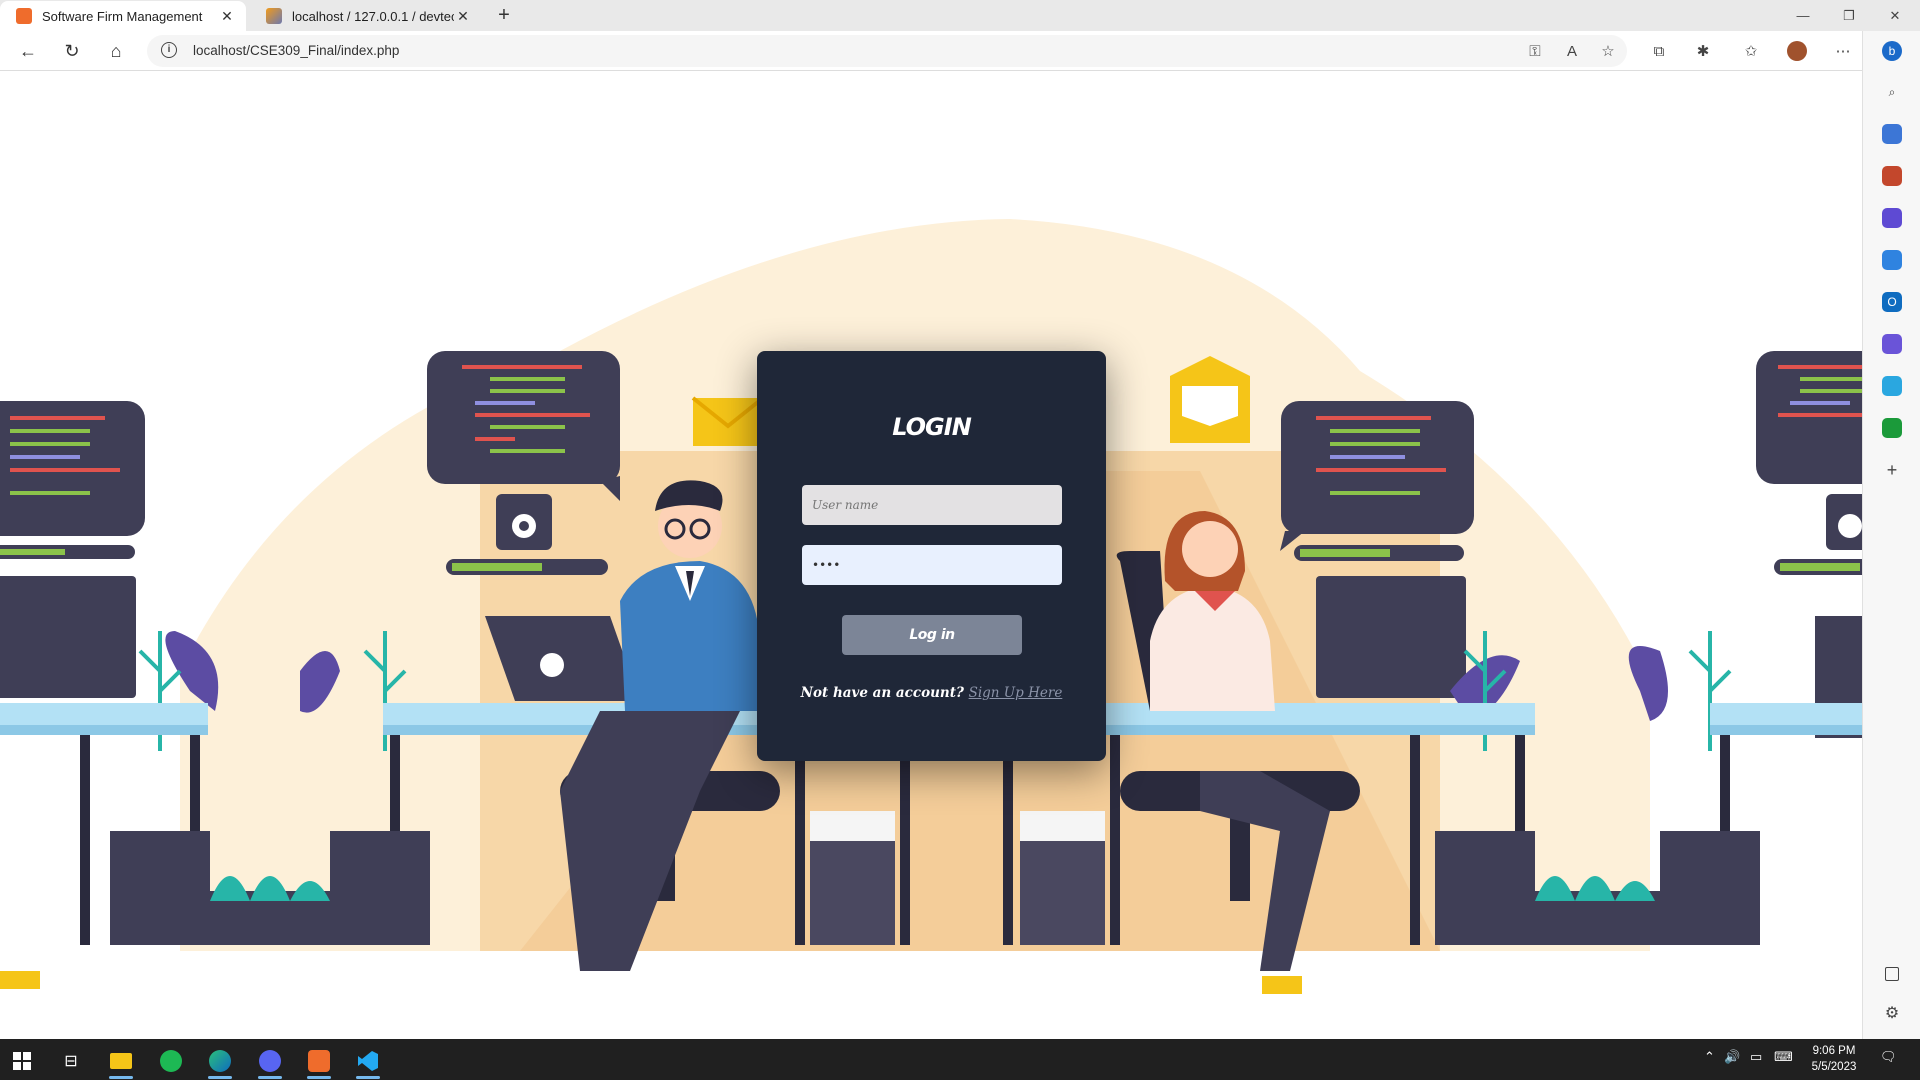 The width and height of the screenshot is (1920, 1080). I want to click on home-button: ⌂, so click(116, 51).